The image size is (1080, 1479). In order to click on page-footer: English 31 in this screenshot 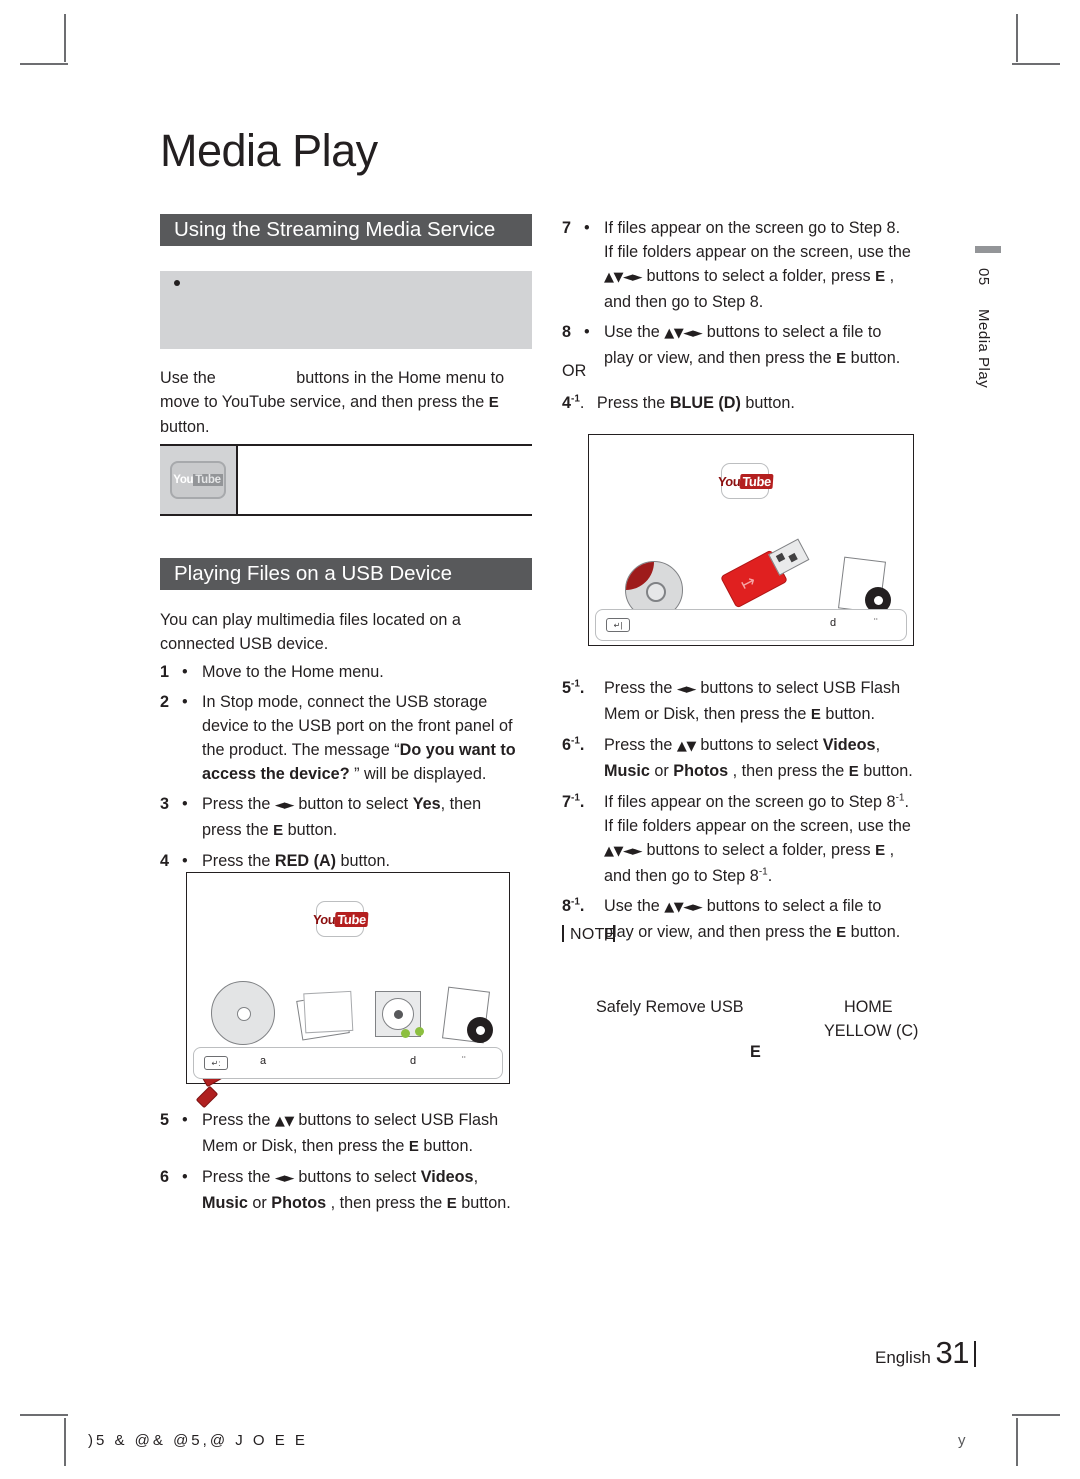, I will do `click(925, 1353)`.